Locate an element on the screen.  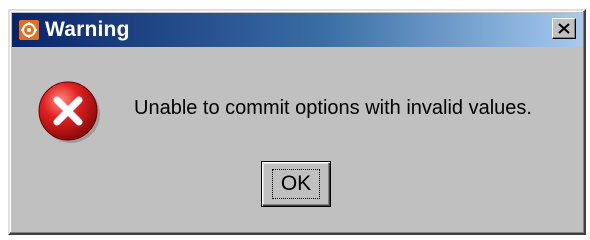
title-bar: Warning is located at coordinates (297, 30).